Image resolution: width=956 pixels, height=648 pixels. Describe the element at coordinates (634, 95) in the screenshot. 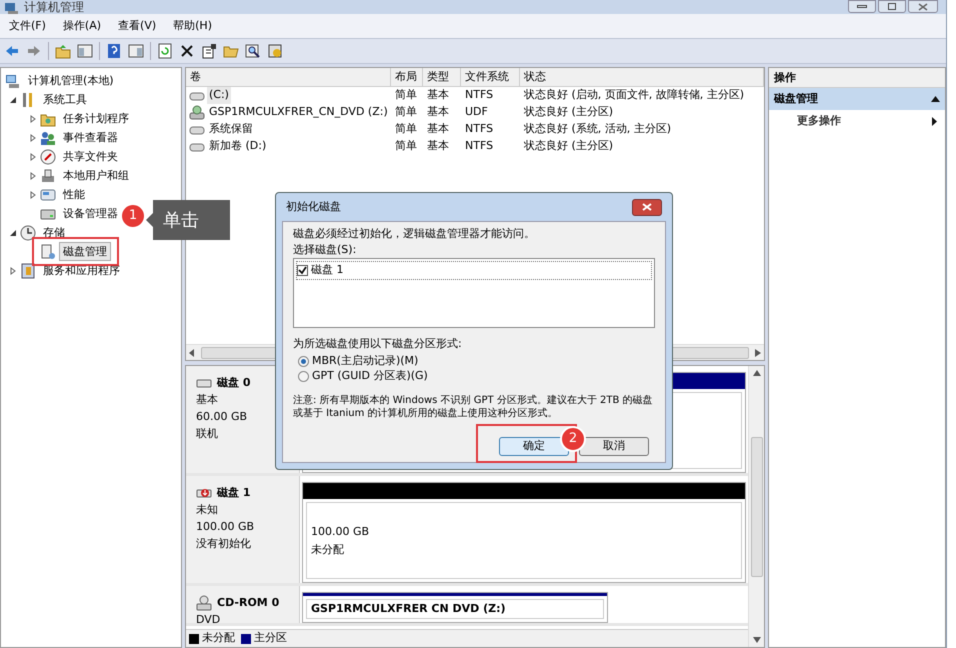

I see `table-cell-text: 状态良好 (启动, 页面文件, 故障转储, 主分区)` at that location.